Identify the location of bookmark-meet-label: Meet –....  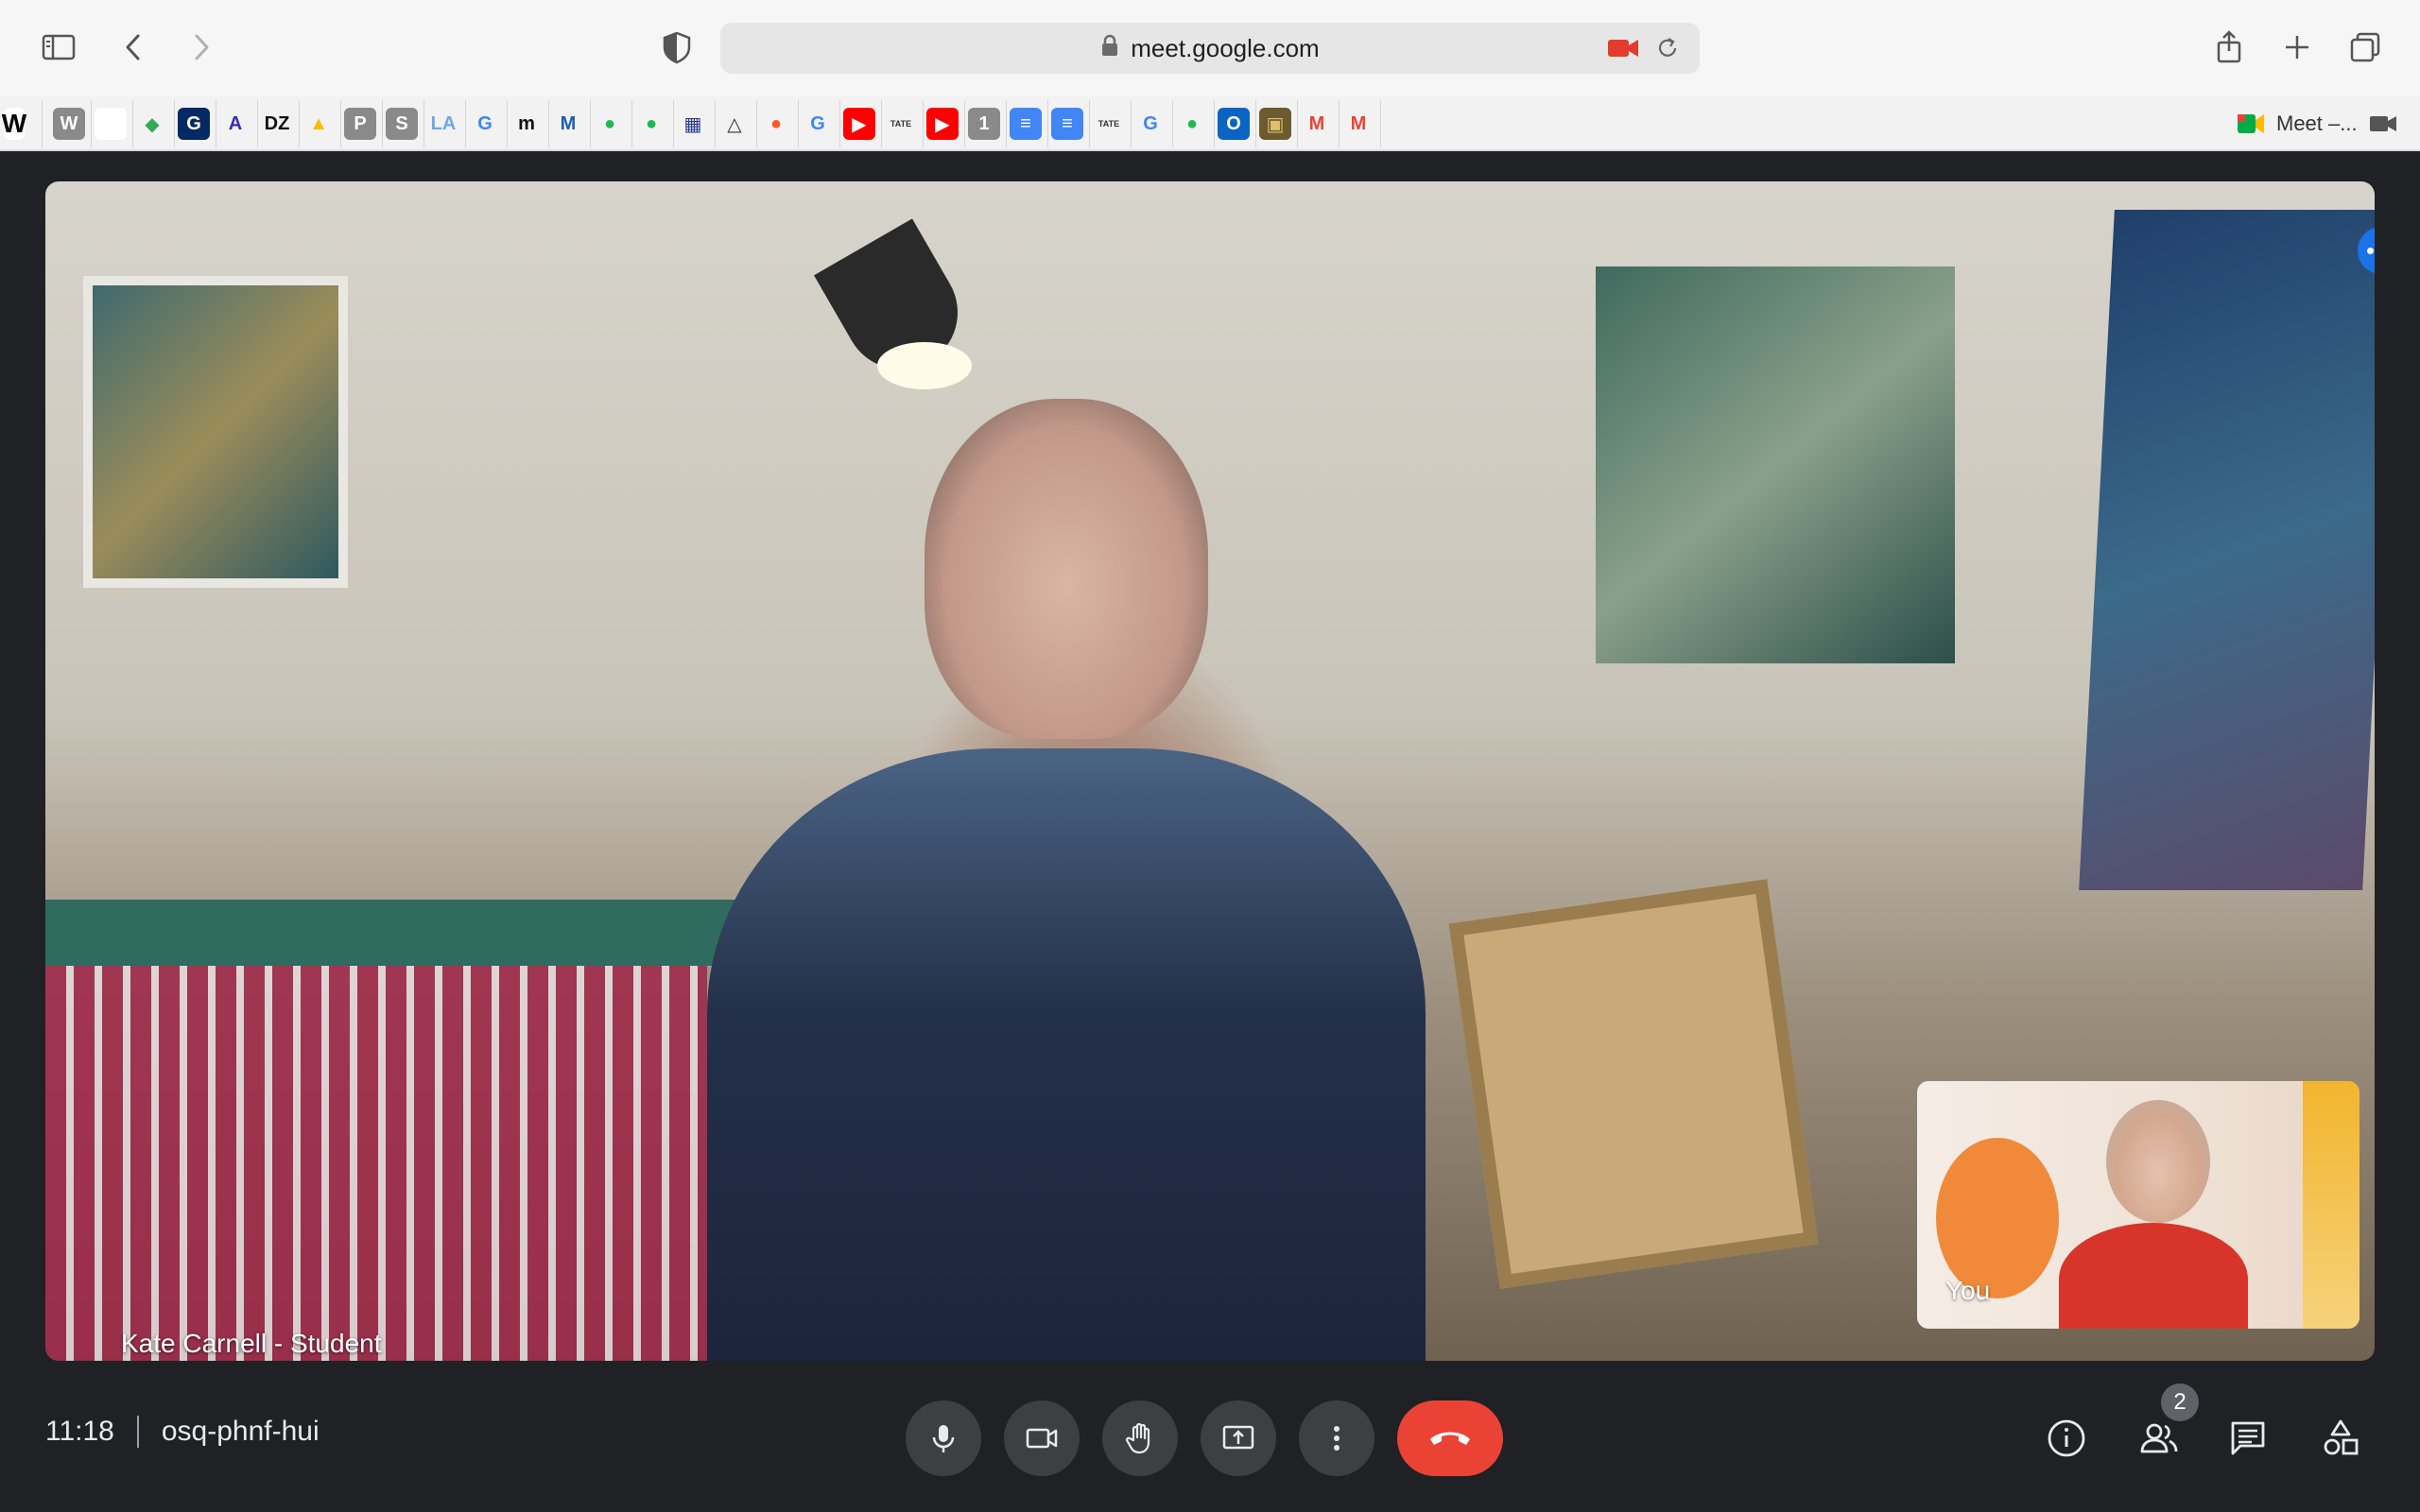
(2317, 123).